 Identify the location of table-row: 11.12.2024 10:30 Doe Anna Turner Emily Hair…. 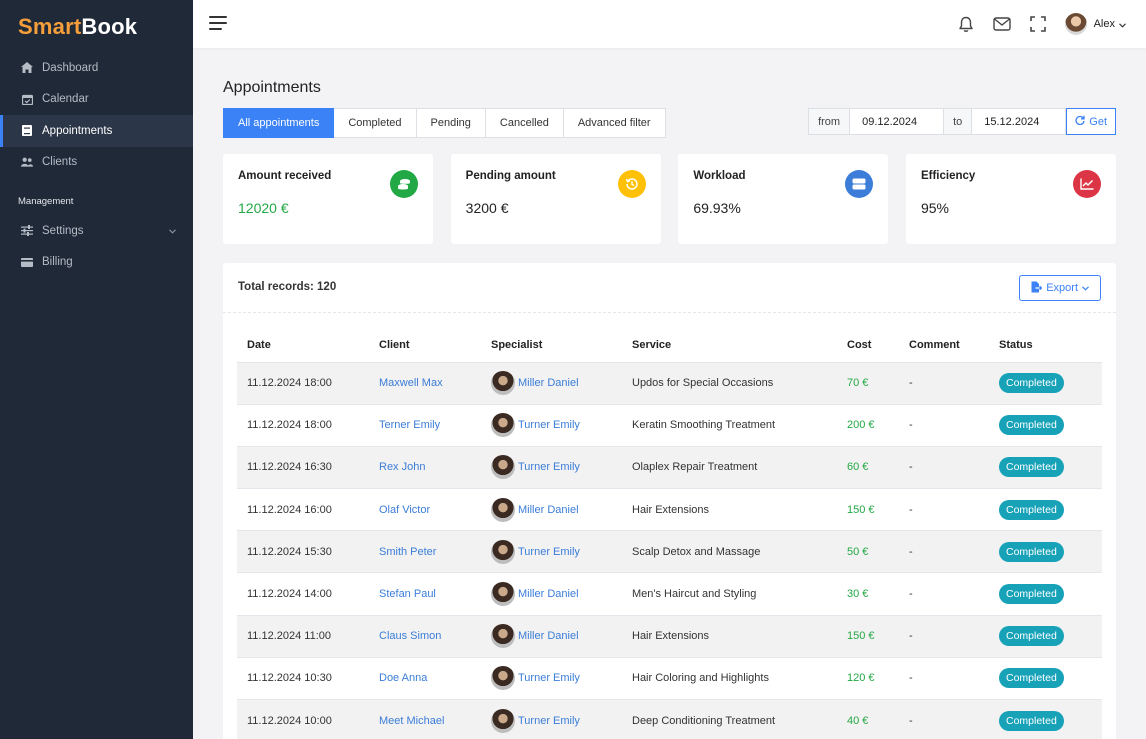
(669, 679).